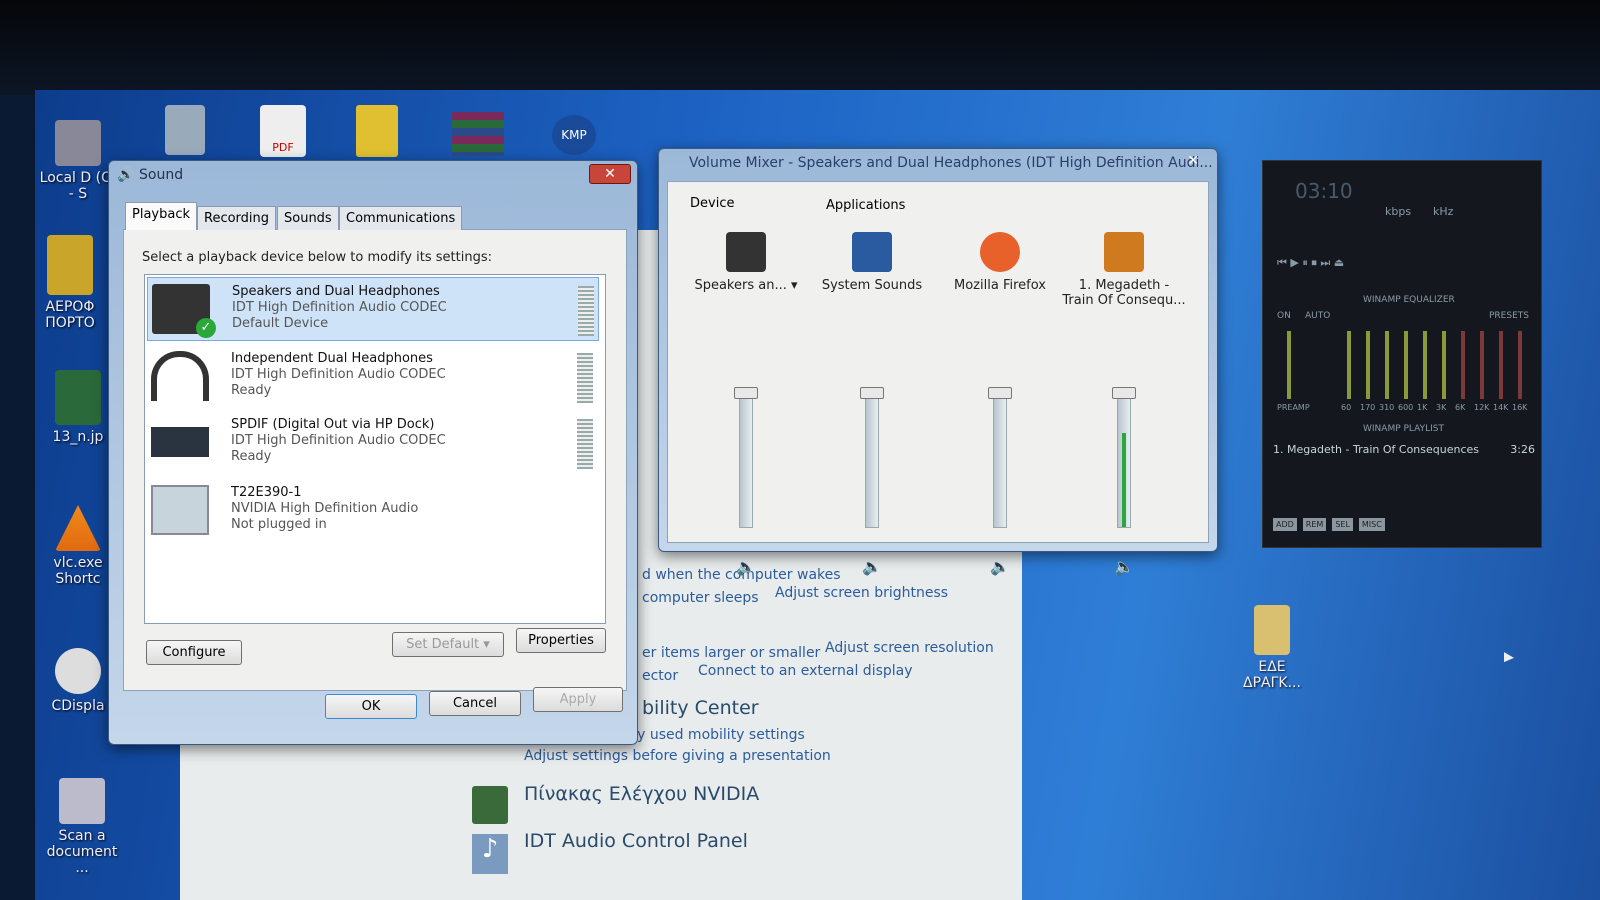 The height and width of the screenshot is (900, 1600). What do you see at coordinates (574, 135) in the screenshot?
I see `kmp-icon: KMP` at bounding box center [574, 135].